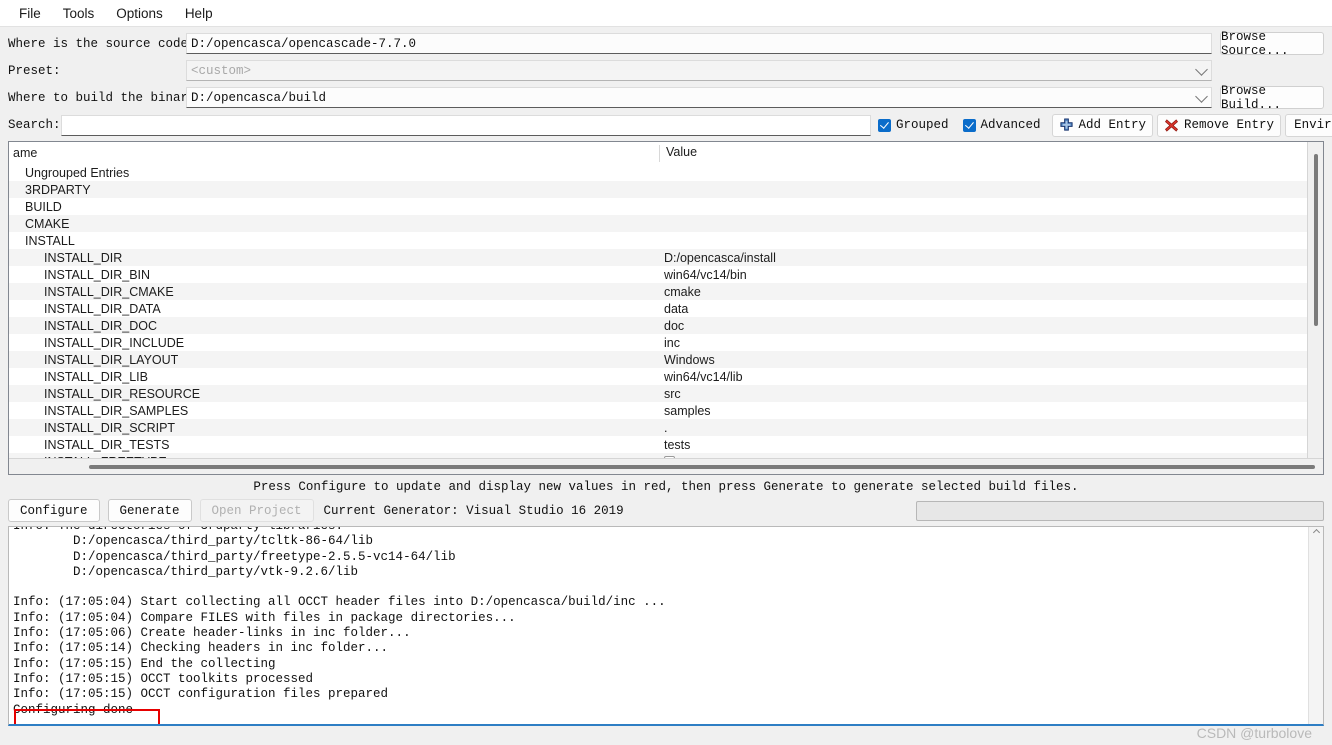 This screenshot has width=1332, height=745. I want to click on add-entry-button: Add Entry, so click(1102, 125).